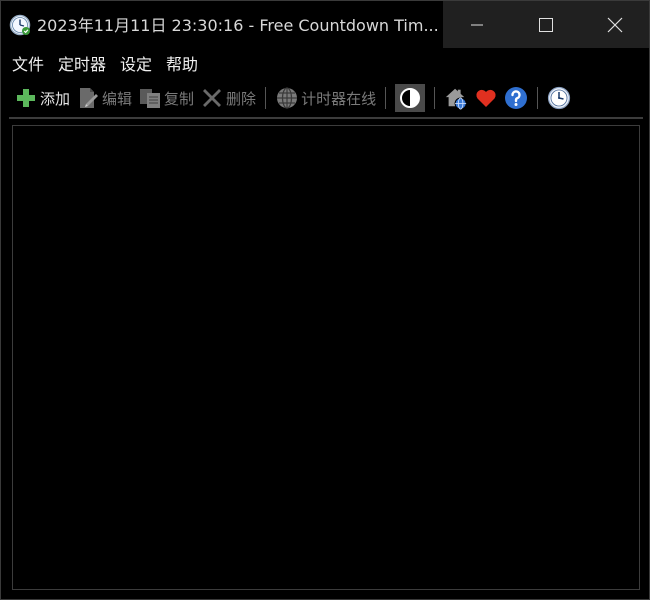 This screenshot has width=650, height=600. I want to click on heart-icon, so click(486, 98).